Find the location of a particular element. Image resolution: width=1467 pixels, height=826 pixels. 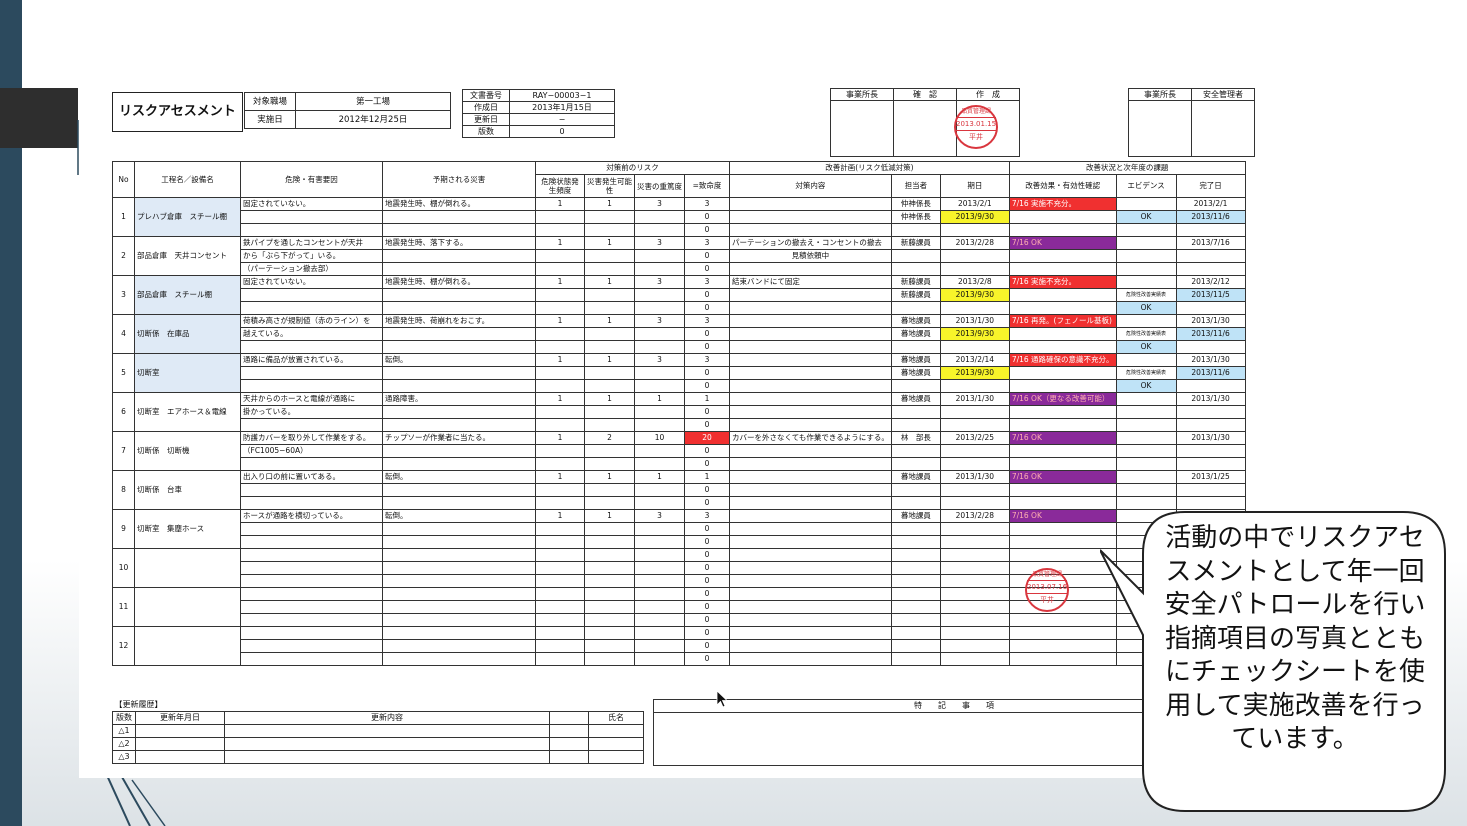

update-history: 【更新履歴】 版数 更新年月日 更新内容 氏名 △1 △2 △3 is located at coordinates (378, 731).